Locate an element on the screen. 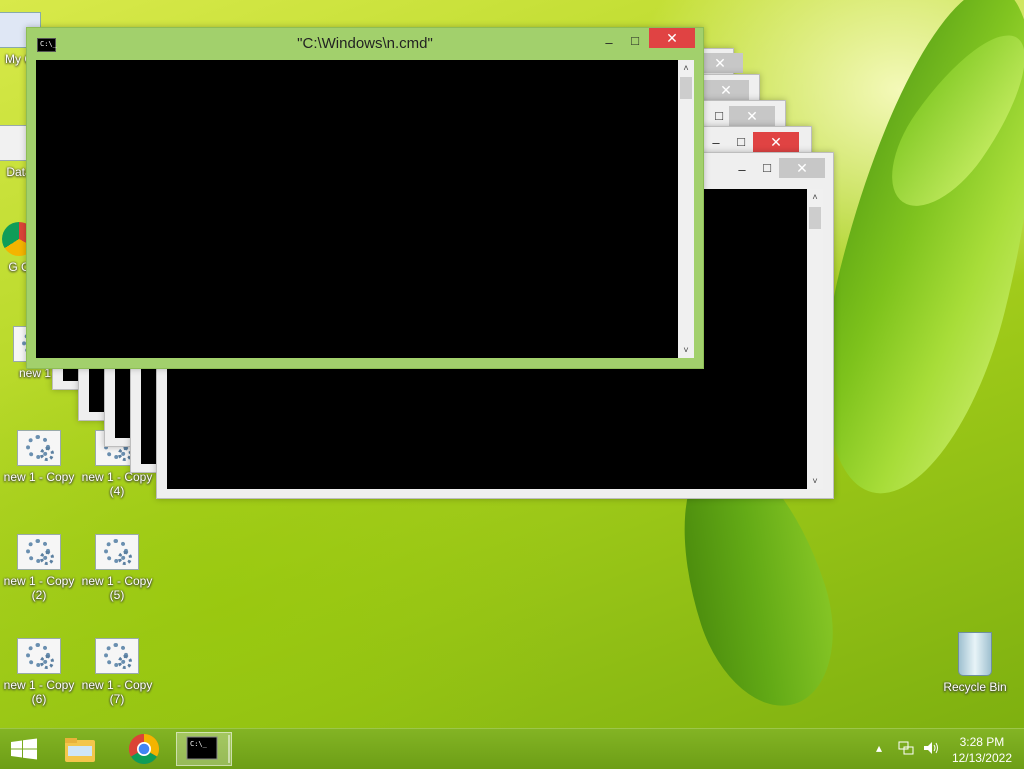 This screenshot has width=1024, height=771. svg-text: C:\_ is located at coordinates (199, 744).